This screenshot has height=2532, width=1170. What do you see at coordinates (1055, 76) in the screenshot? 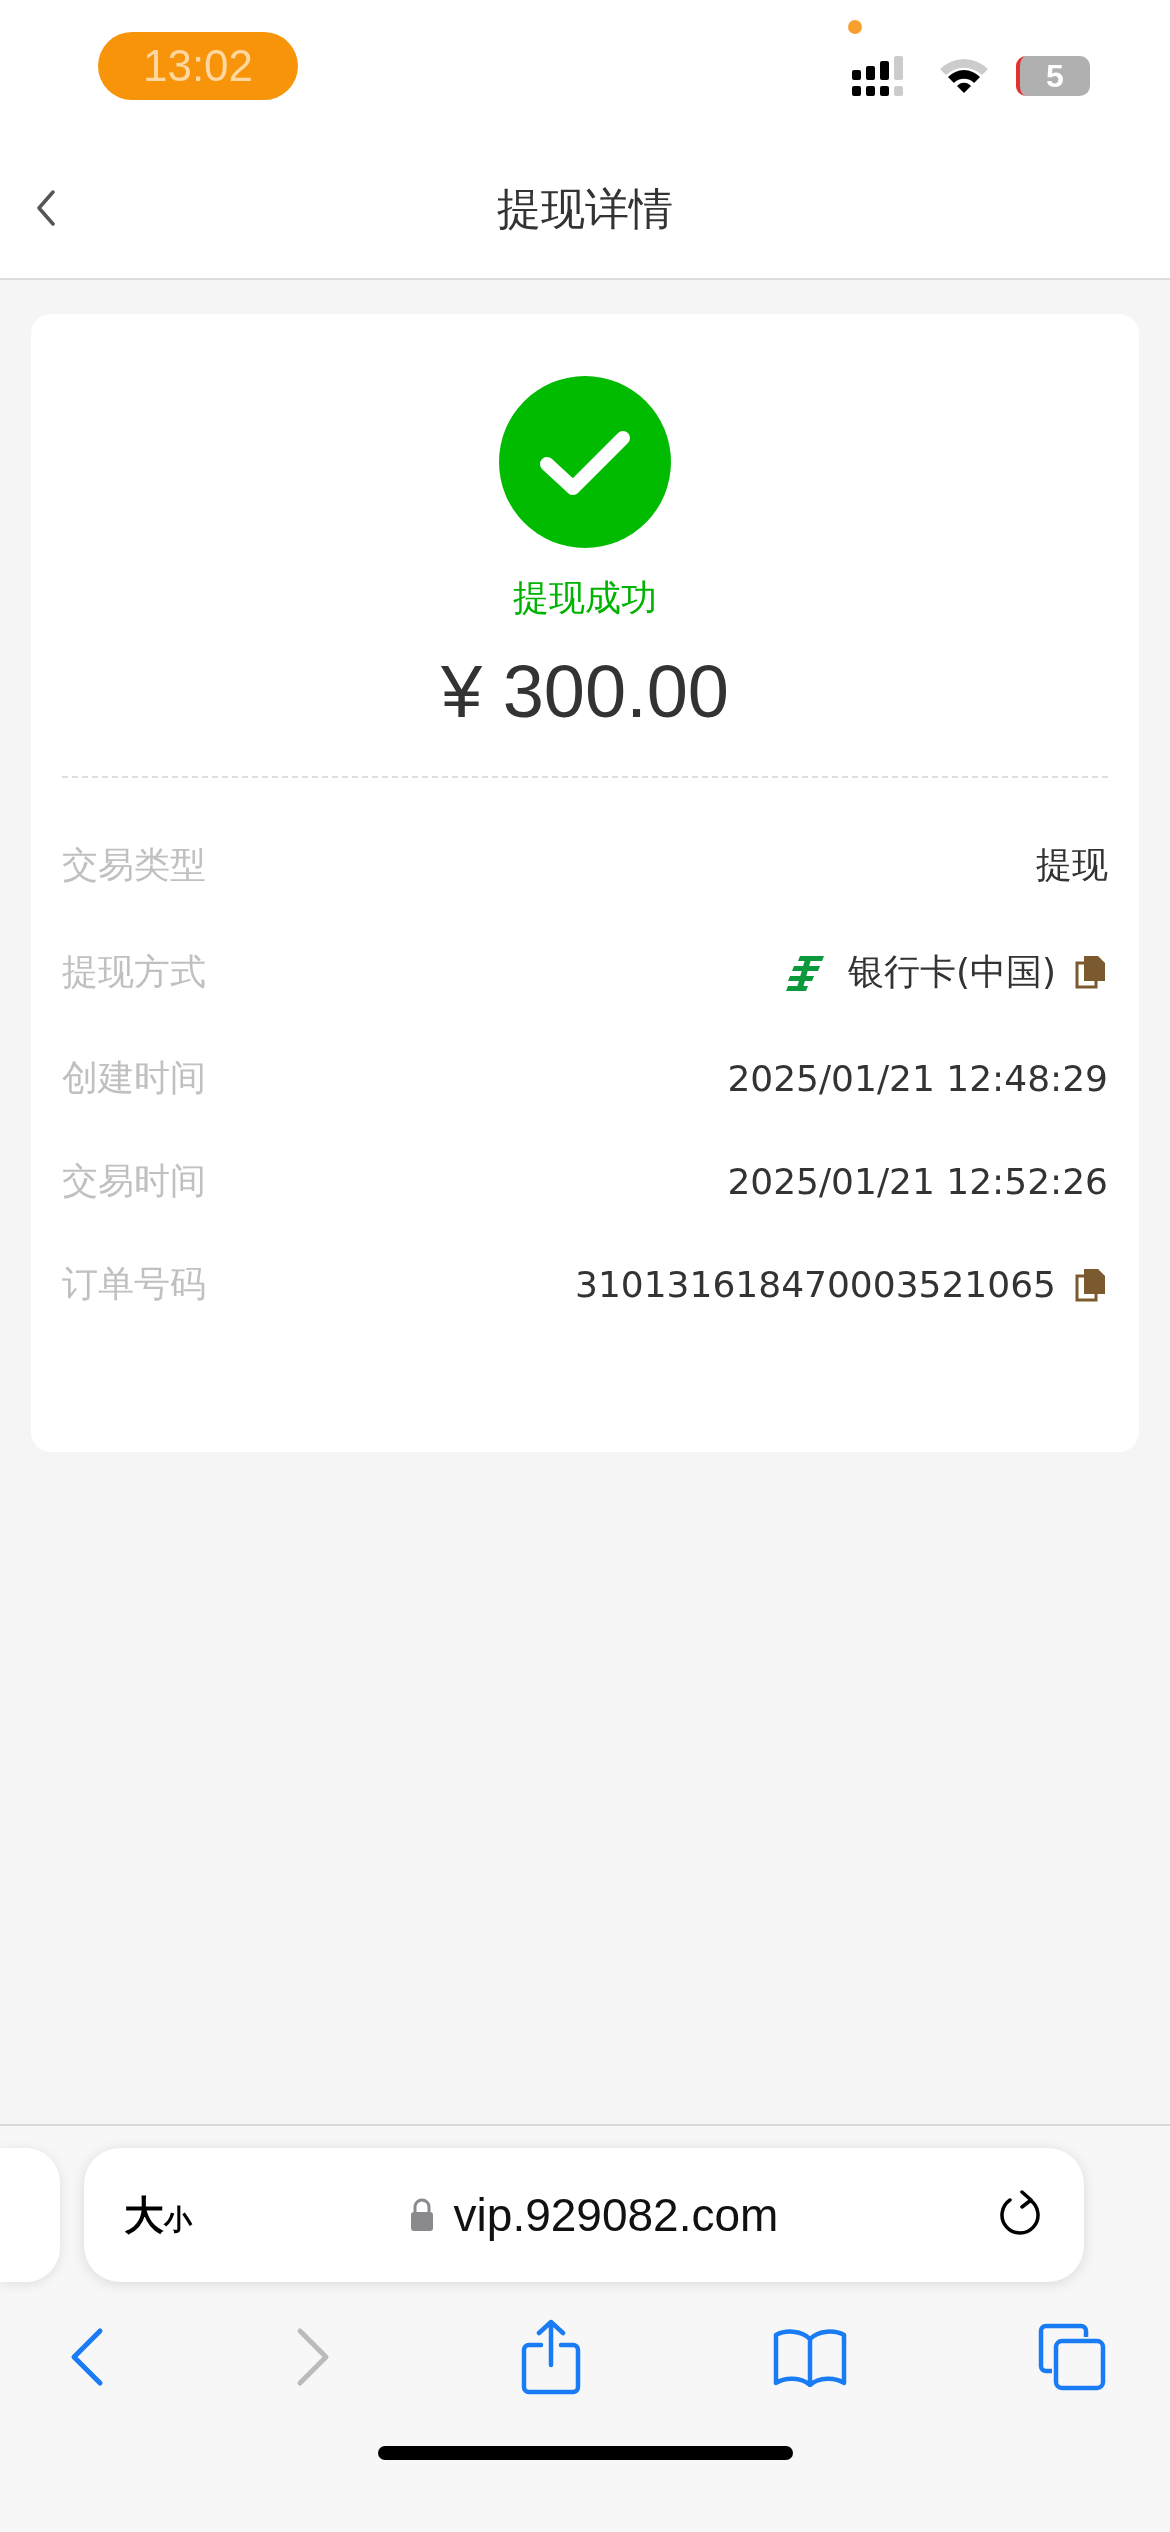
I see `battery-level: 5` at bounding box center [1055, 76].